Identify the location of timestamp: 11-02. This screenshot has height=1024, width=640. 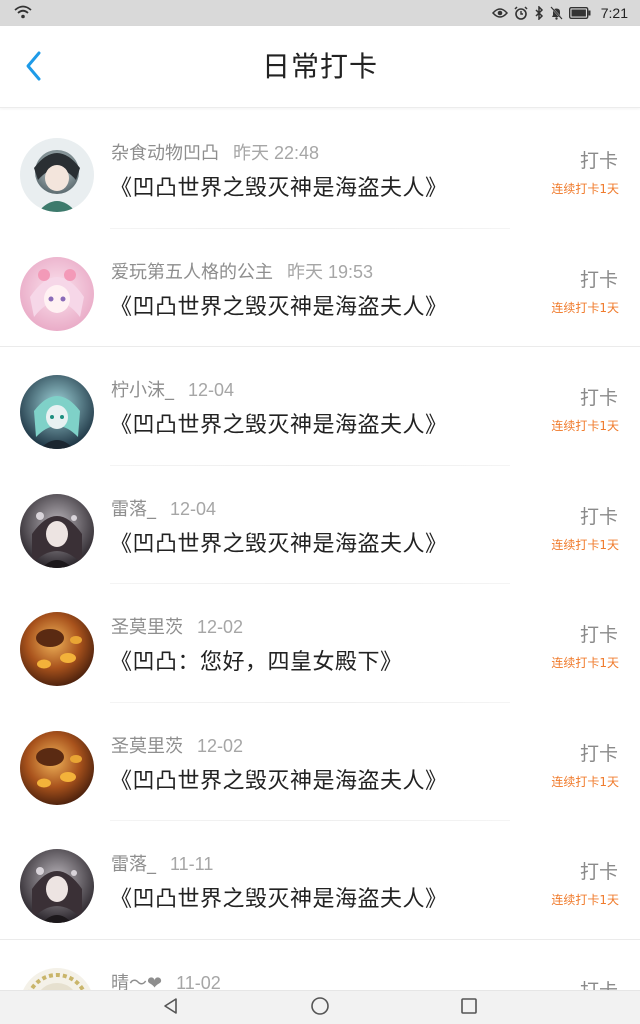
(198, 981).